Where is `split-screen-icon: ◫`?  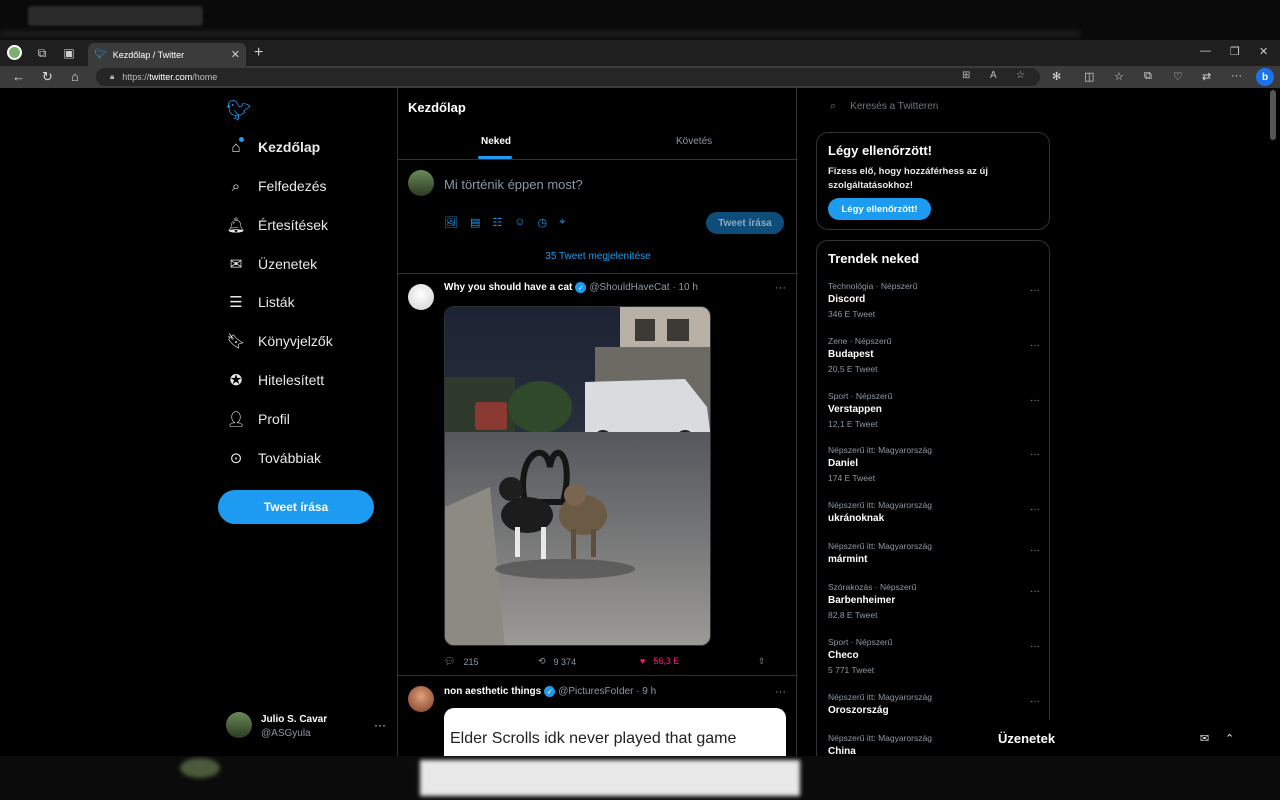 split-screen-icon: ◫ is located at coordinates (1089, 76).